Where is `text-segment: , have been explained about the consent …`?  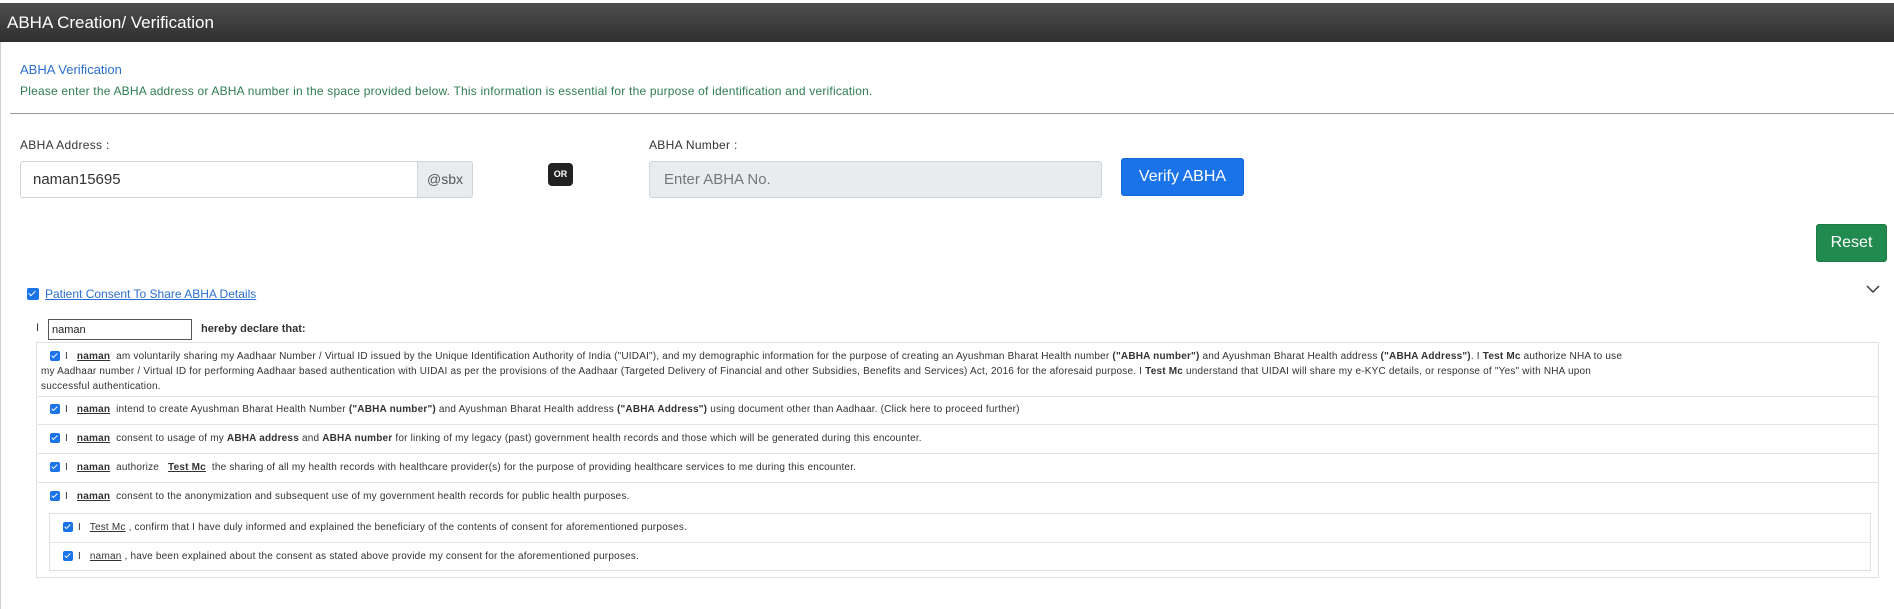
text-segment: , have been explained about the consent … is located at coordinates (381, 556).